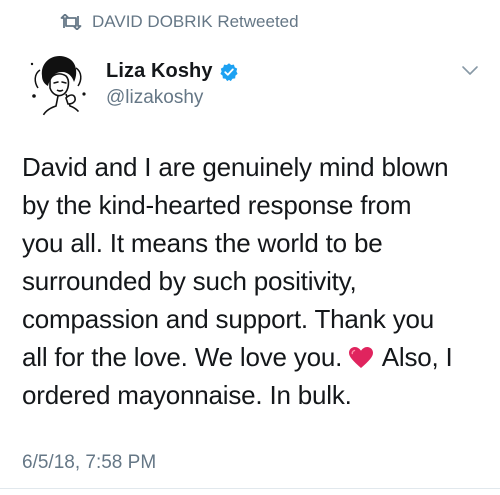 This screenshot has height=495, width=500. What do you see at coordinates (202, 243) in the screenshot?
I see `tweet-line: you all. It means the world to be` at bounding box center [202, 243].